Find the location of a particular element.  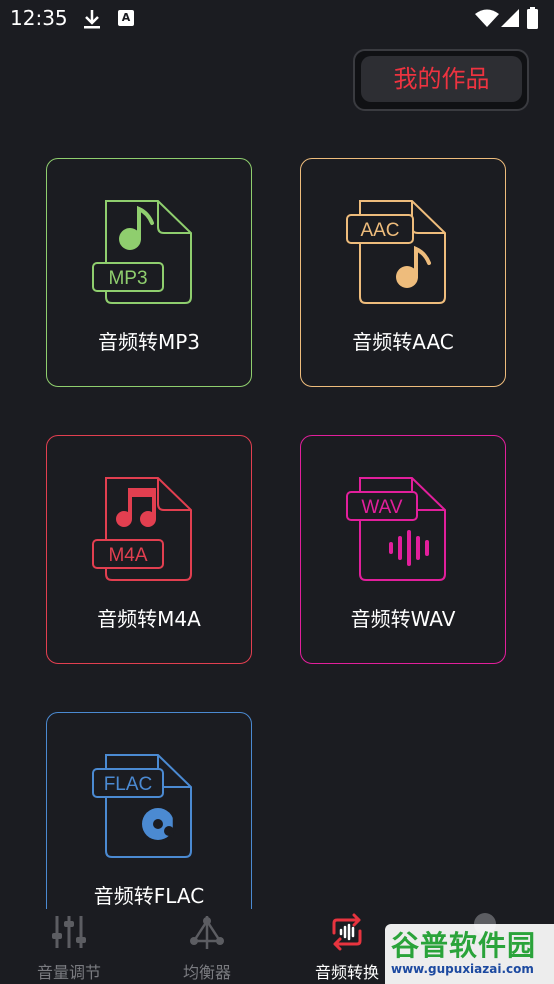

flac-file-icon: FLAC is located at coordinates (142, 806).